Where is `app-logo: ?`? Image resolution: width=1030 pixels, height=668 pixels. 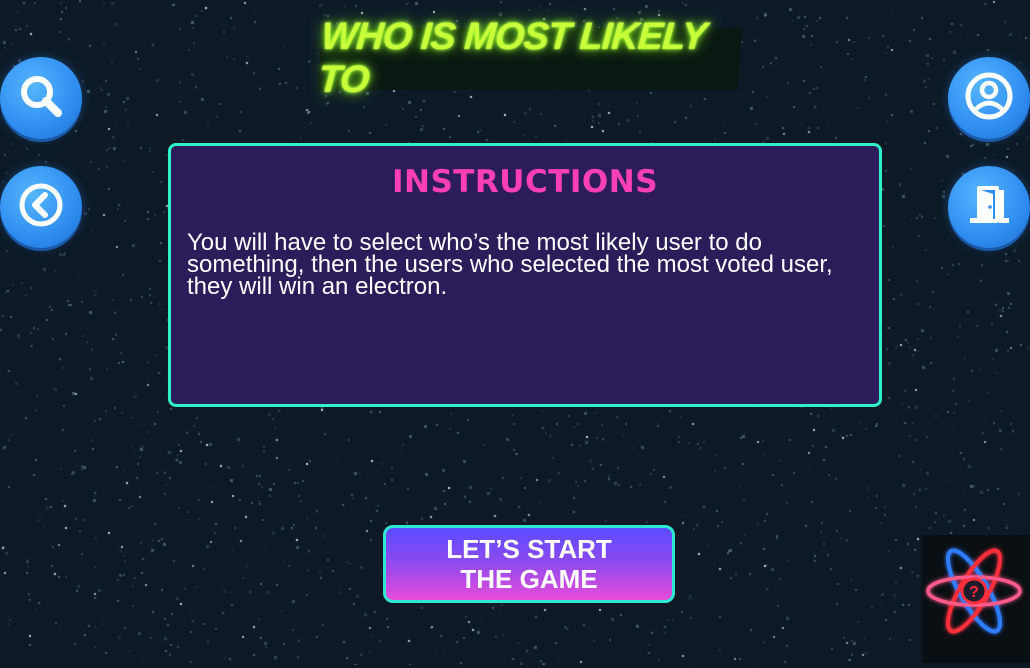
app-logo: ? is located at coordinates (976, 599).